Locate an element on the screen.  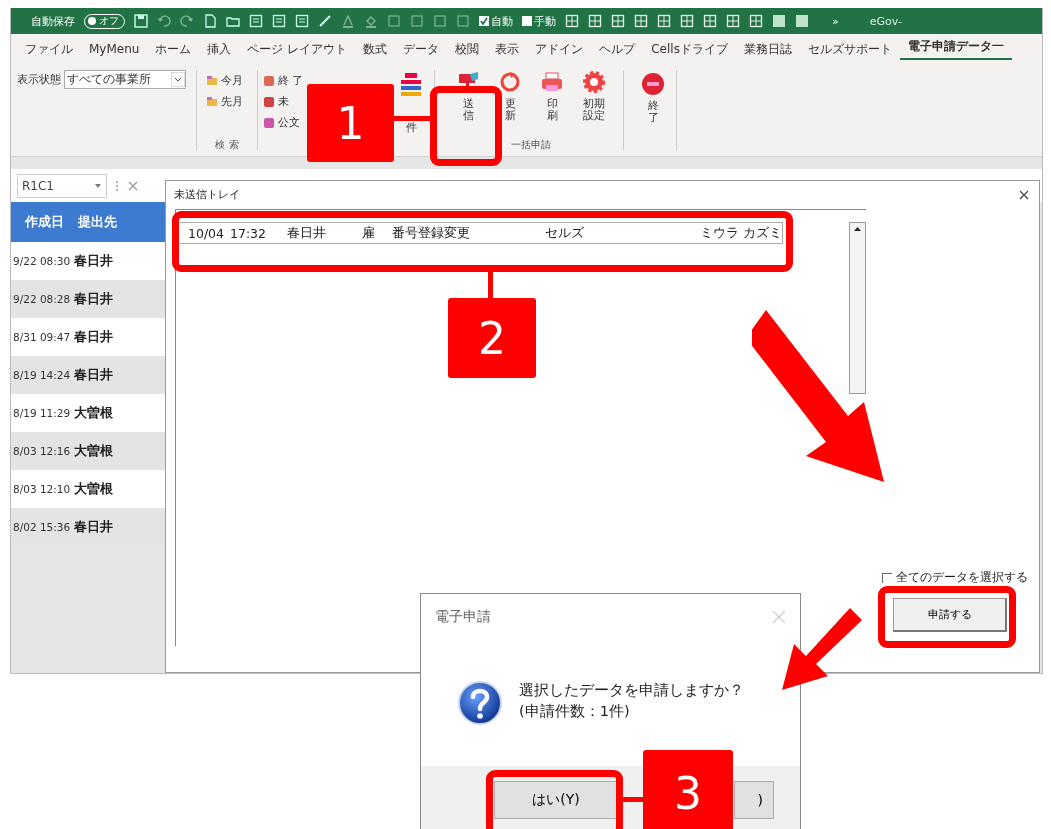
checkbox-label: 自動 is located at coordinates (502, 21).